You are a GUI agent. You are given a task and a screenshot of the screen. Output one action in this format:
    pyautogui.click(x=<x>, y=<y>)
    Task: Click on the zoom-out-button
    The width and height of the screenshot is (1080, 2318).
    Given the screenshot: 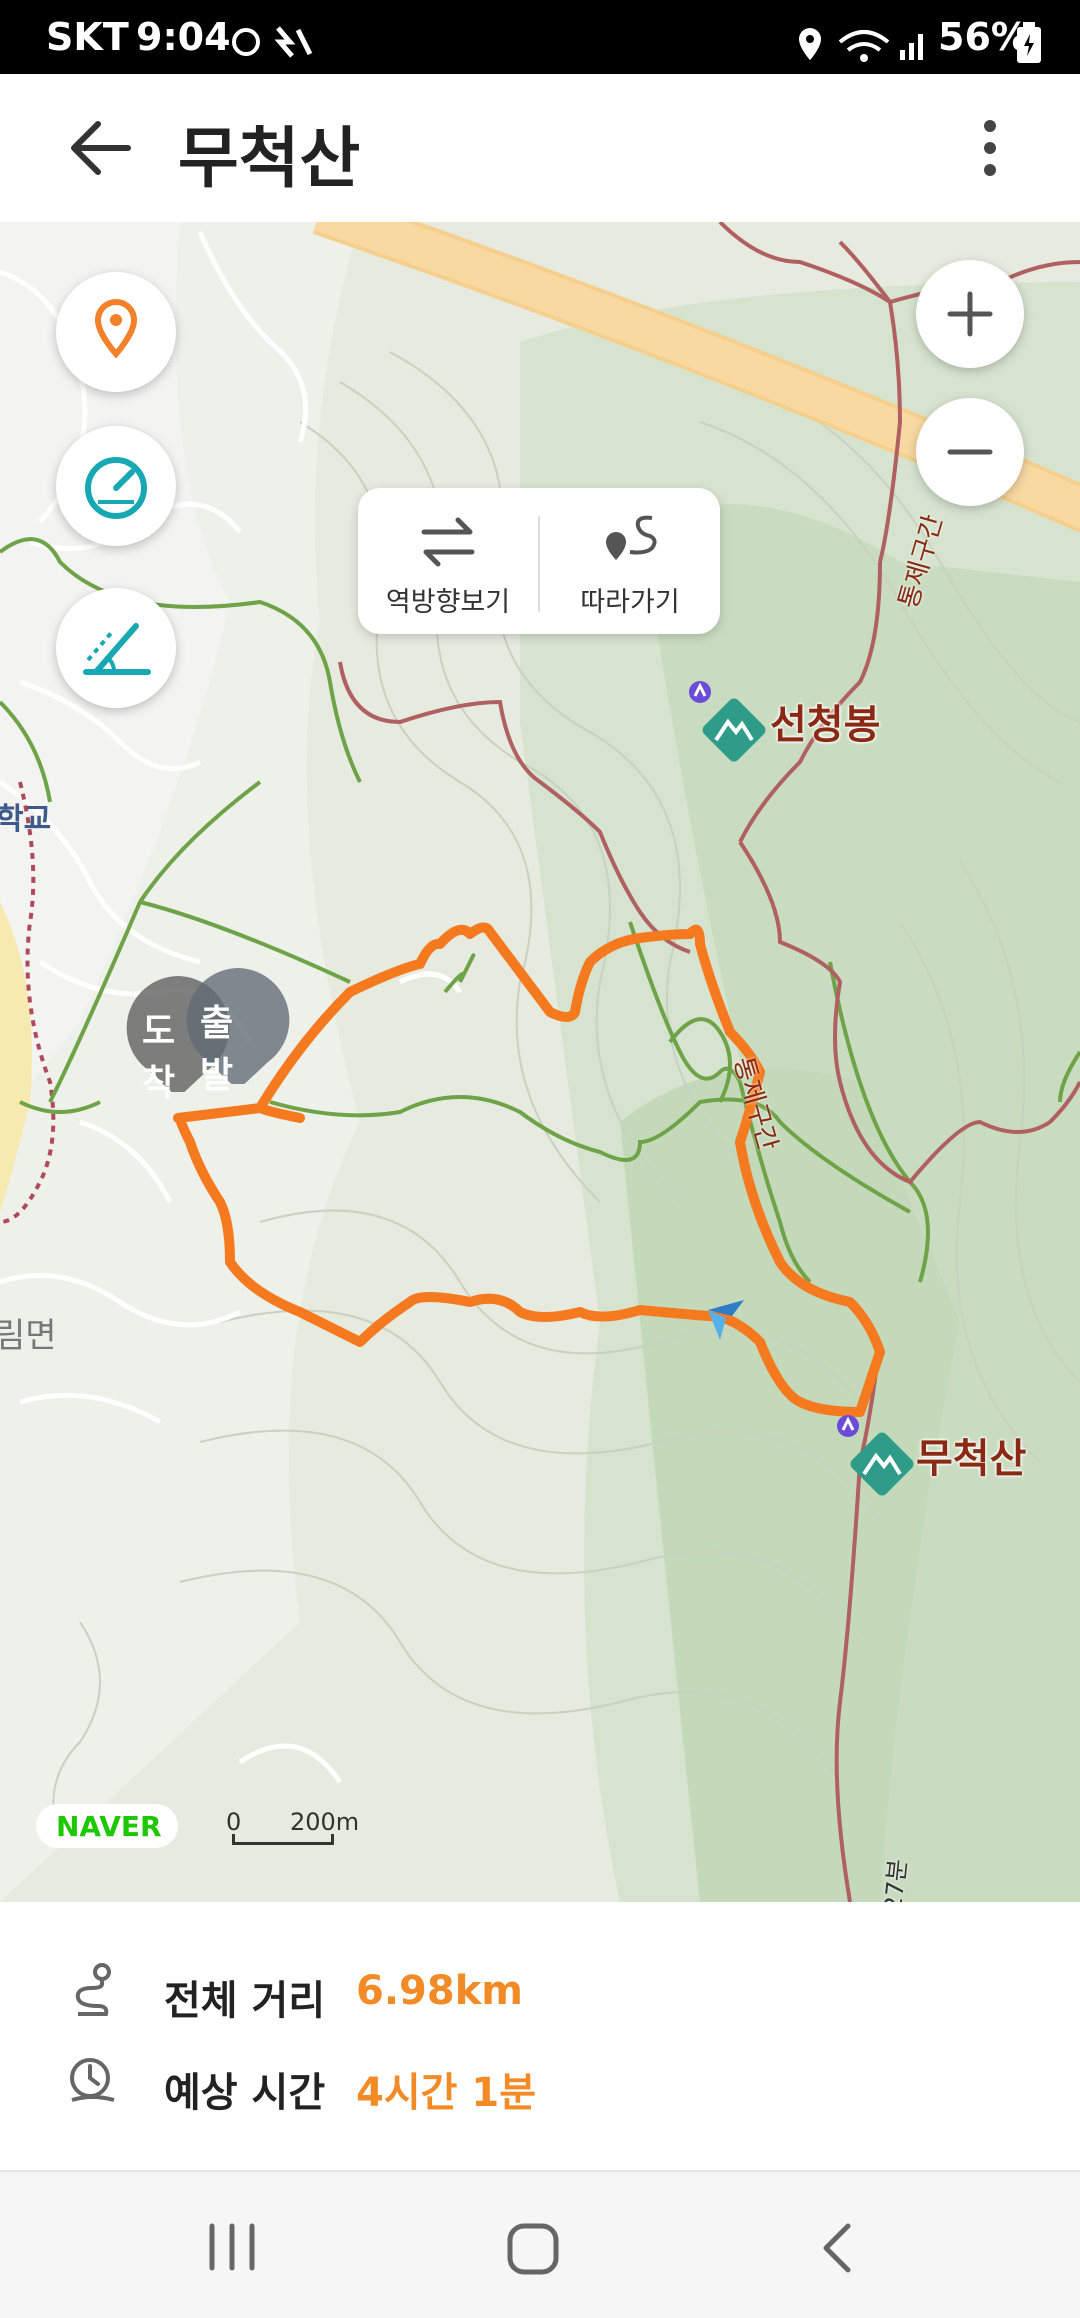 What is the action you would take?
    pyautogui.click(x=970, y=452)
    